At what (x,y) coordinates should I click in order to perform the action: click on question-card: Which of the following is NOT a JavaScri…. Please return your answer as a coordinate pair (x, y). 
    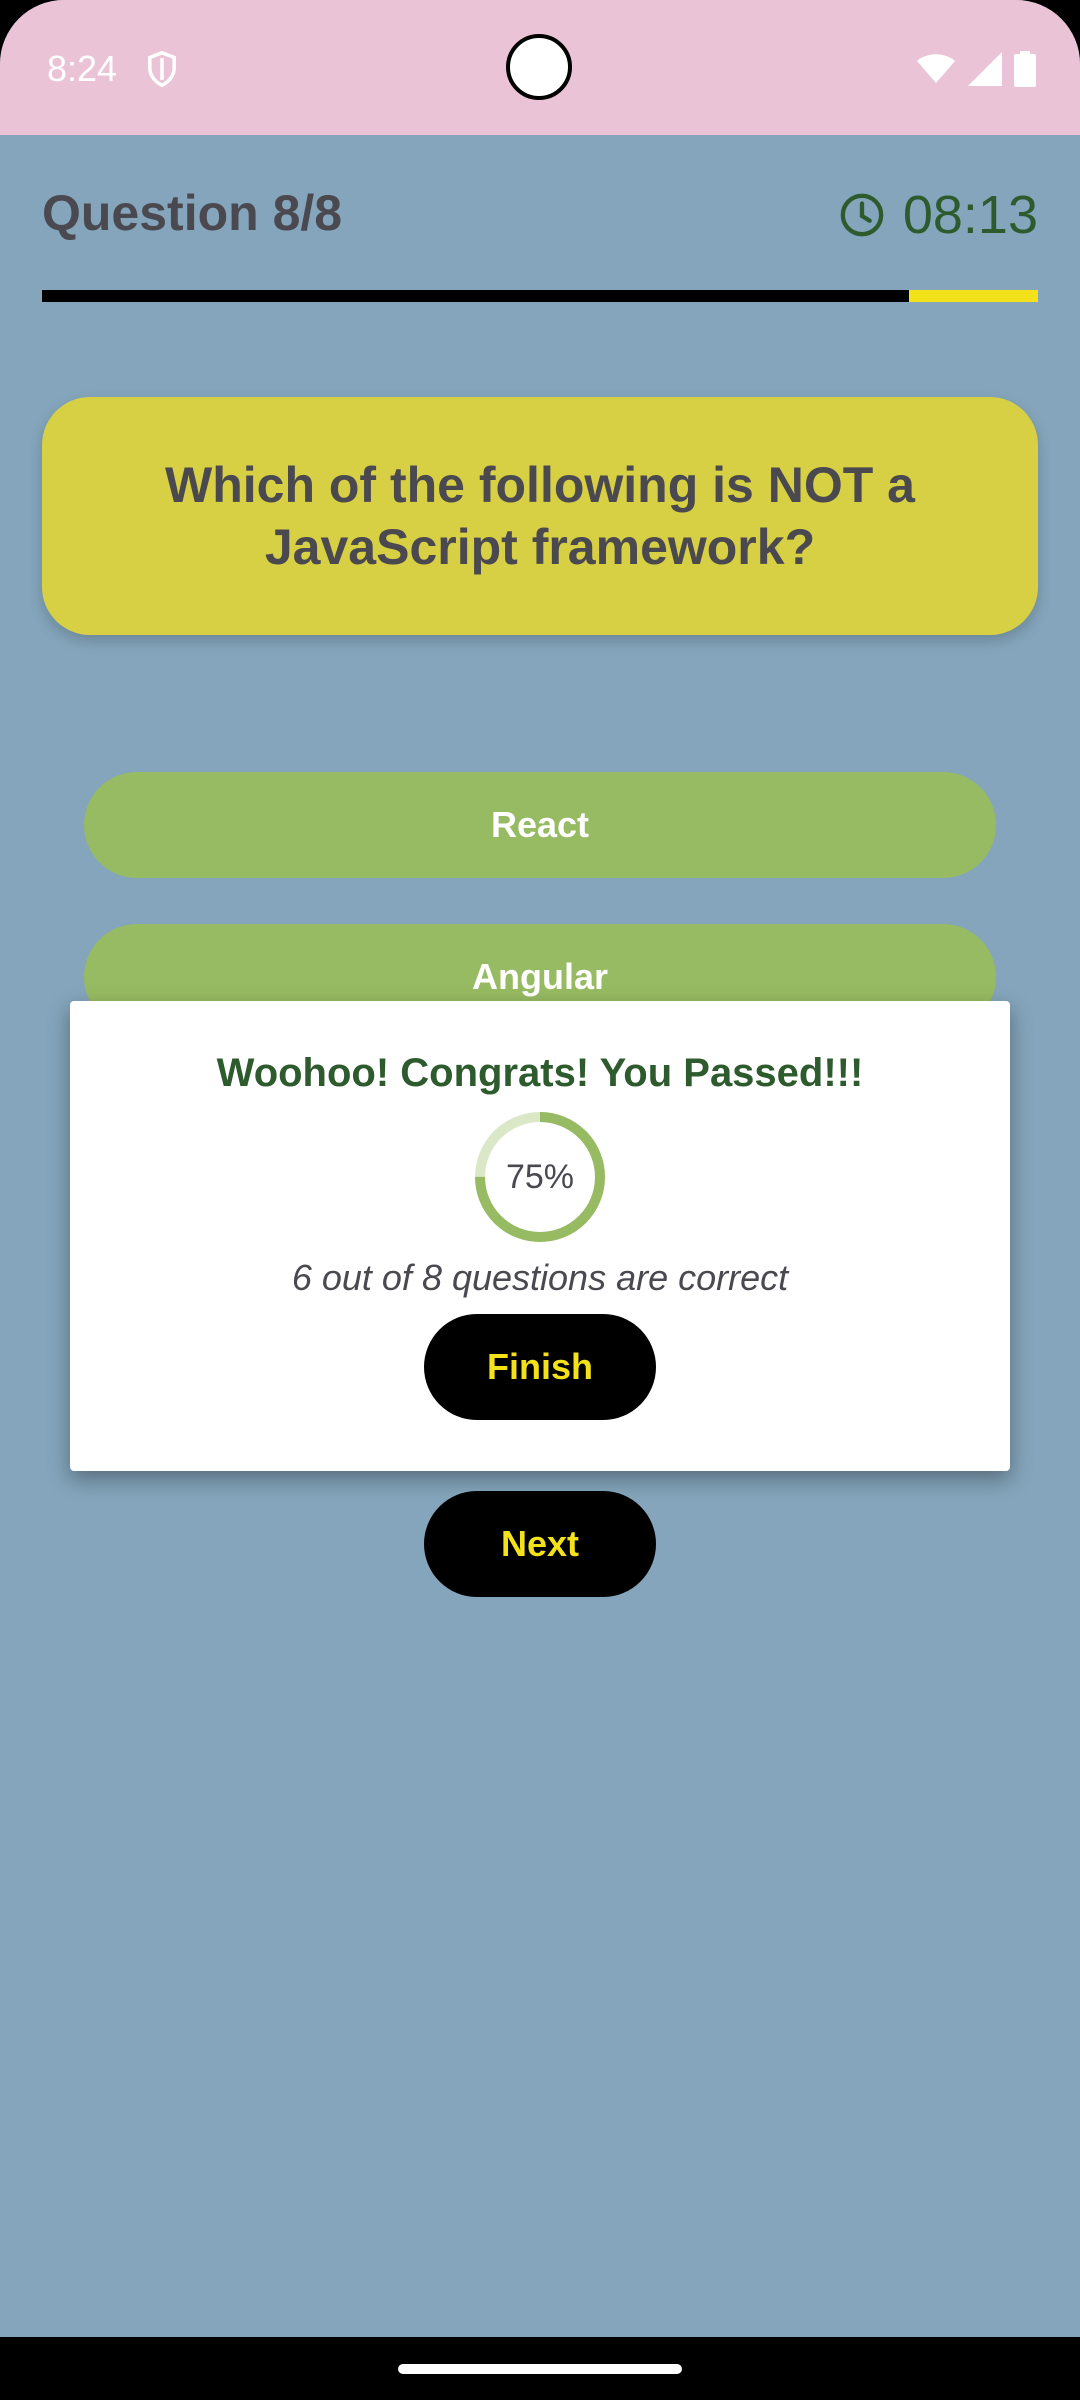
    Looking at the image, I should click on (540, 516).